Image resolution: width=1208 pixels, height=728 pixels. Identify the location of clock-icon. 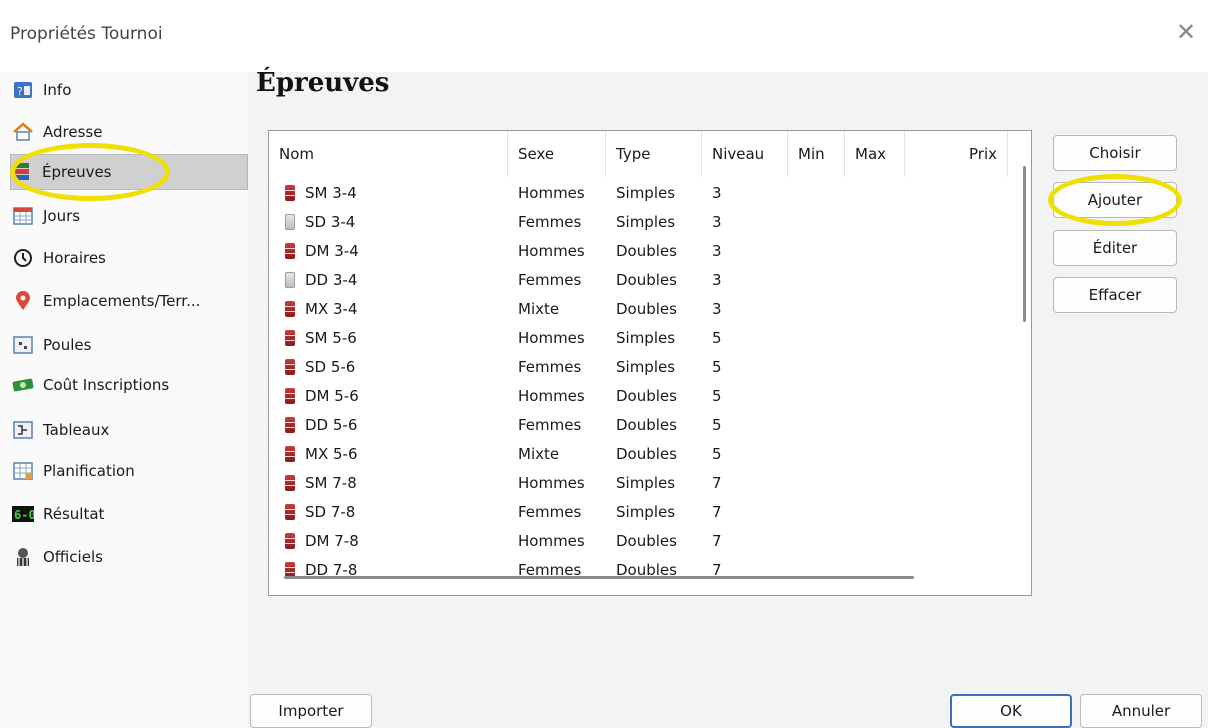
(23, 258).